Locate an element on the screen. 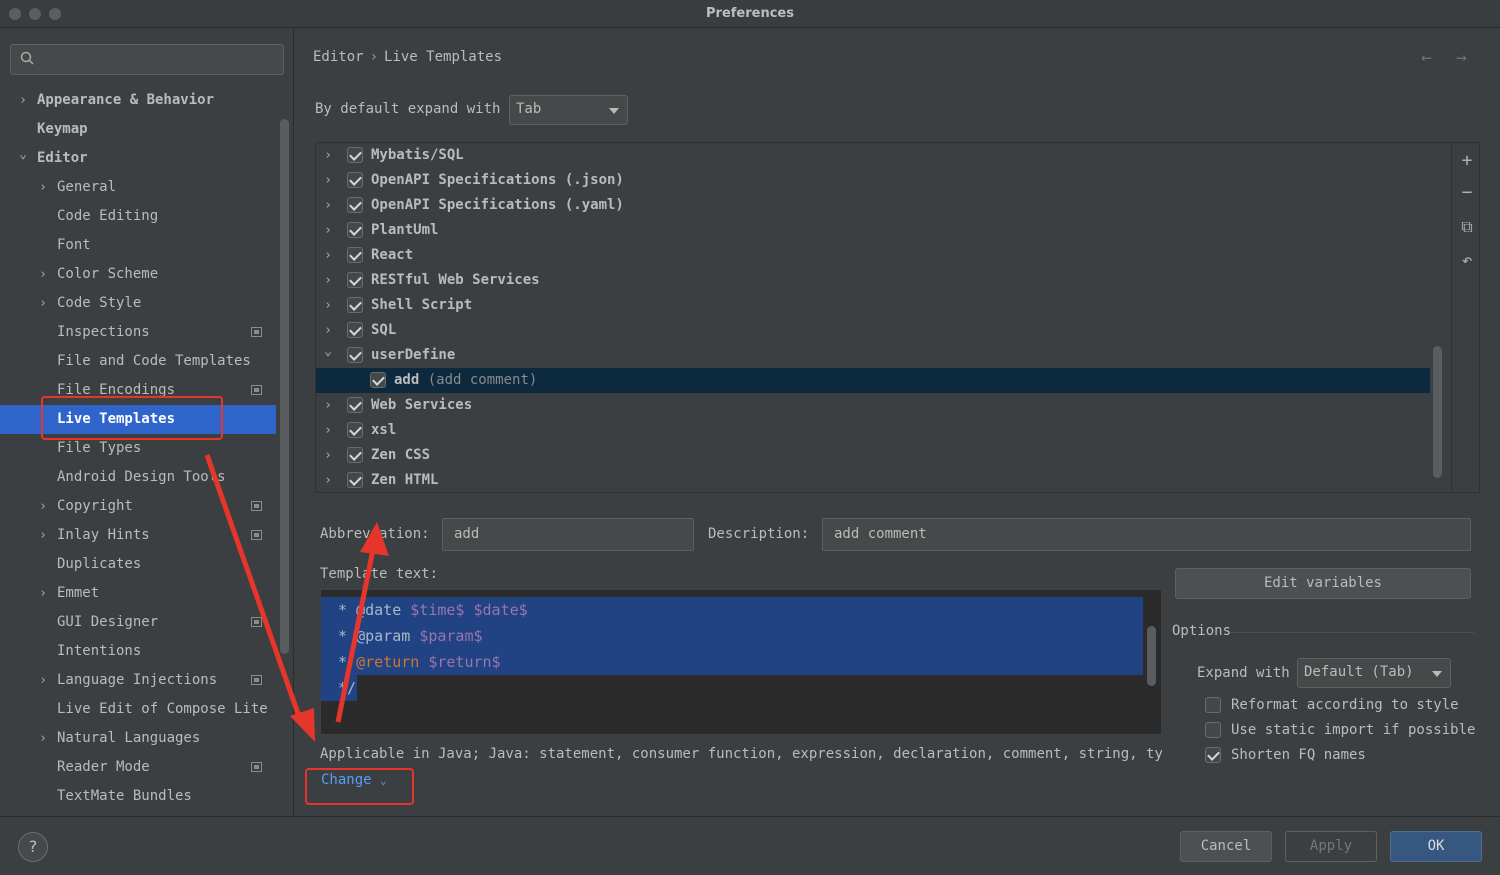 The height and width of the screenshot is (875, 1500). settings-search-input is located at coordinates (147, 59).